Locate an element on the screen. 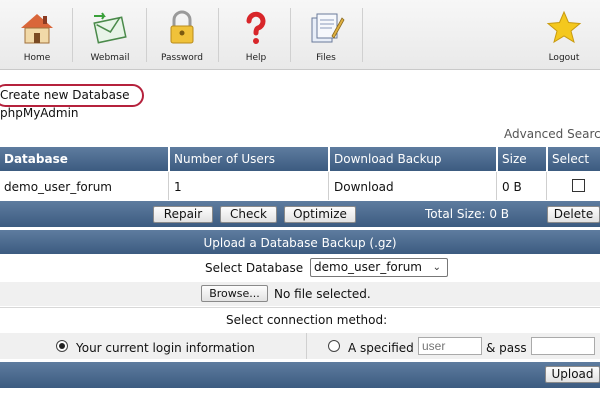  toolbar-password: Password is located at coordinates (182, 35).